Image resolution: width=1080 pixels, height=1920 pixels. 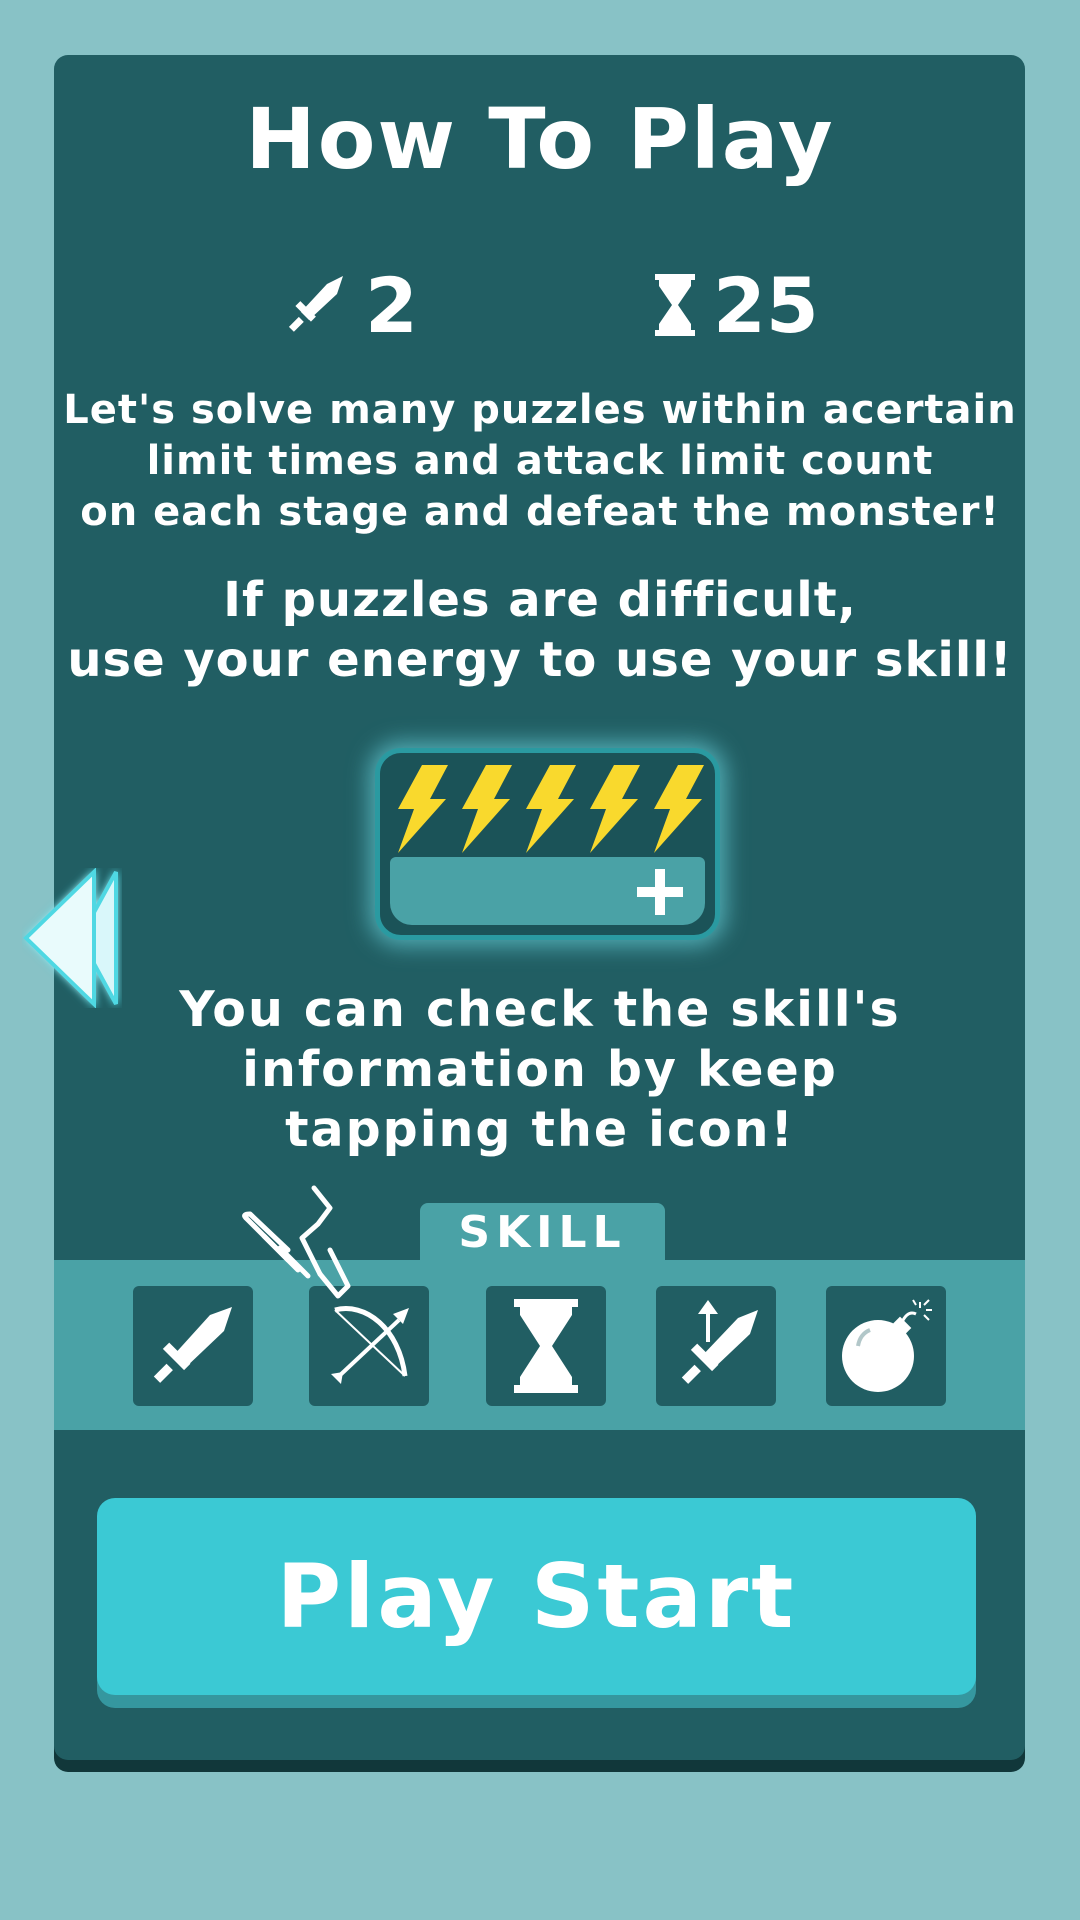 What do you see at coordinates (540, 139) in the screenshot?
I see `page-title: How To Play` at bounding box center [540, 139].